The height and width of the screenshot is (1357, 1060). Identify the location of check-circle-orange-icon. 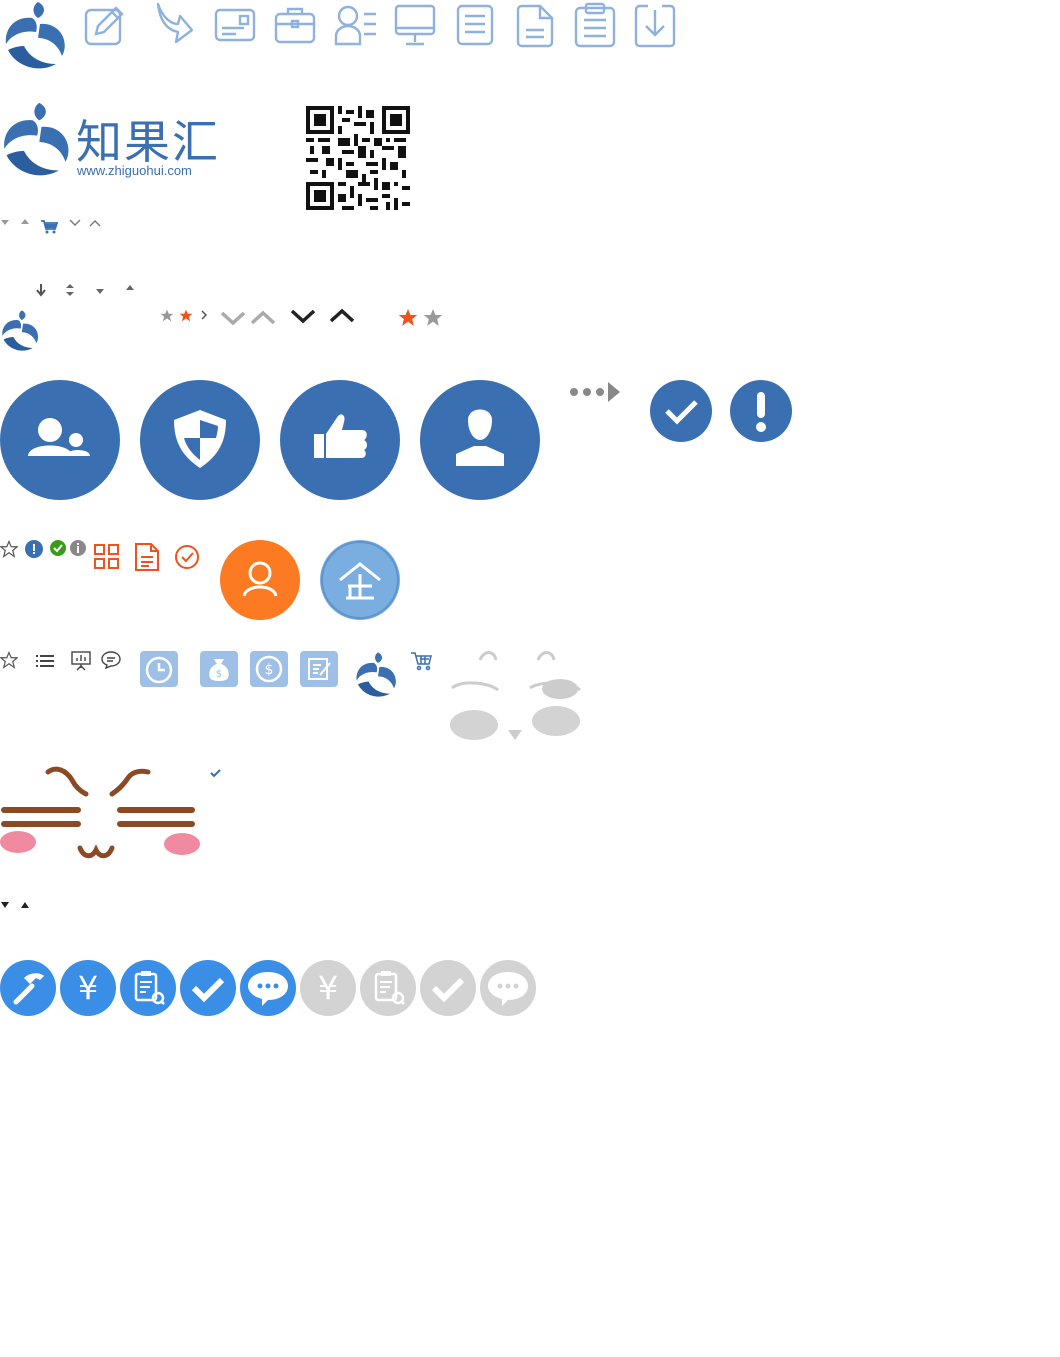
(187, 557).